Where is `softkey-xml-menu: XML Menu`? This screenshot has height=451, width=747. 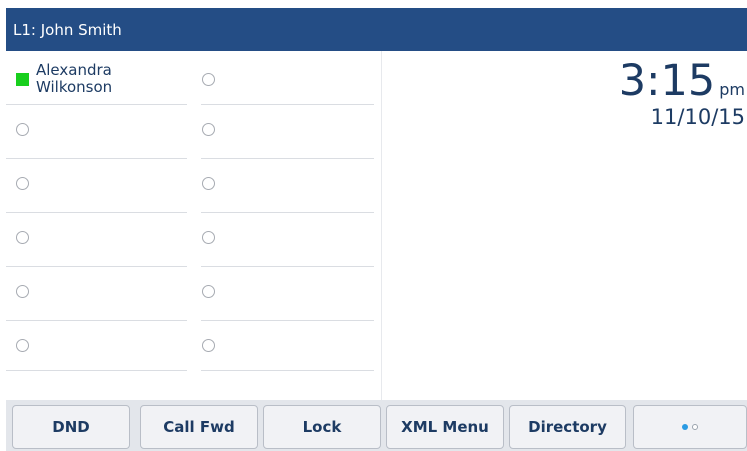
softkey-xml-menu: XML Menu is located at coordinates (445, 427).